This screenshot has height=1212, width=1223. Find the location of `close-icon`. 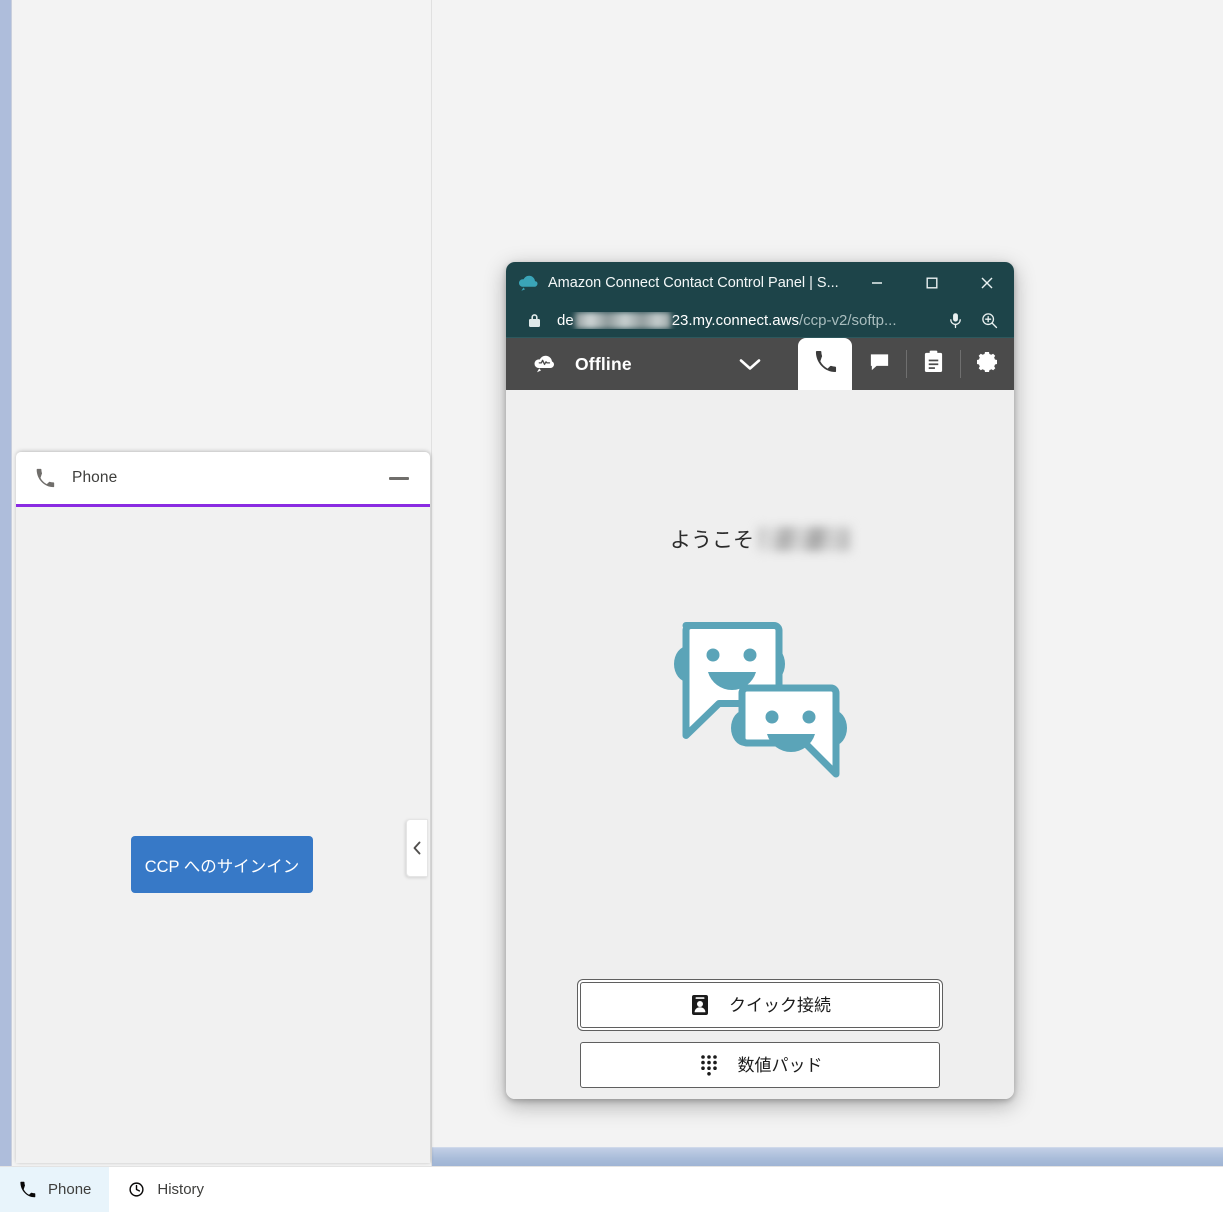

close-icon is located at coordinates (986, 283).